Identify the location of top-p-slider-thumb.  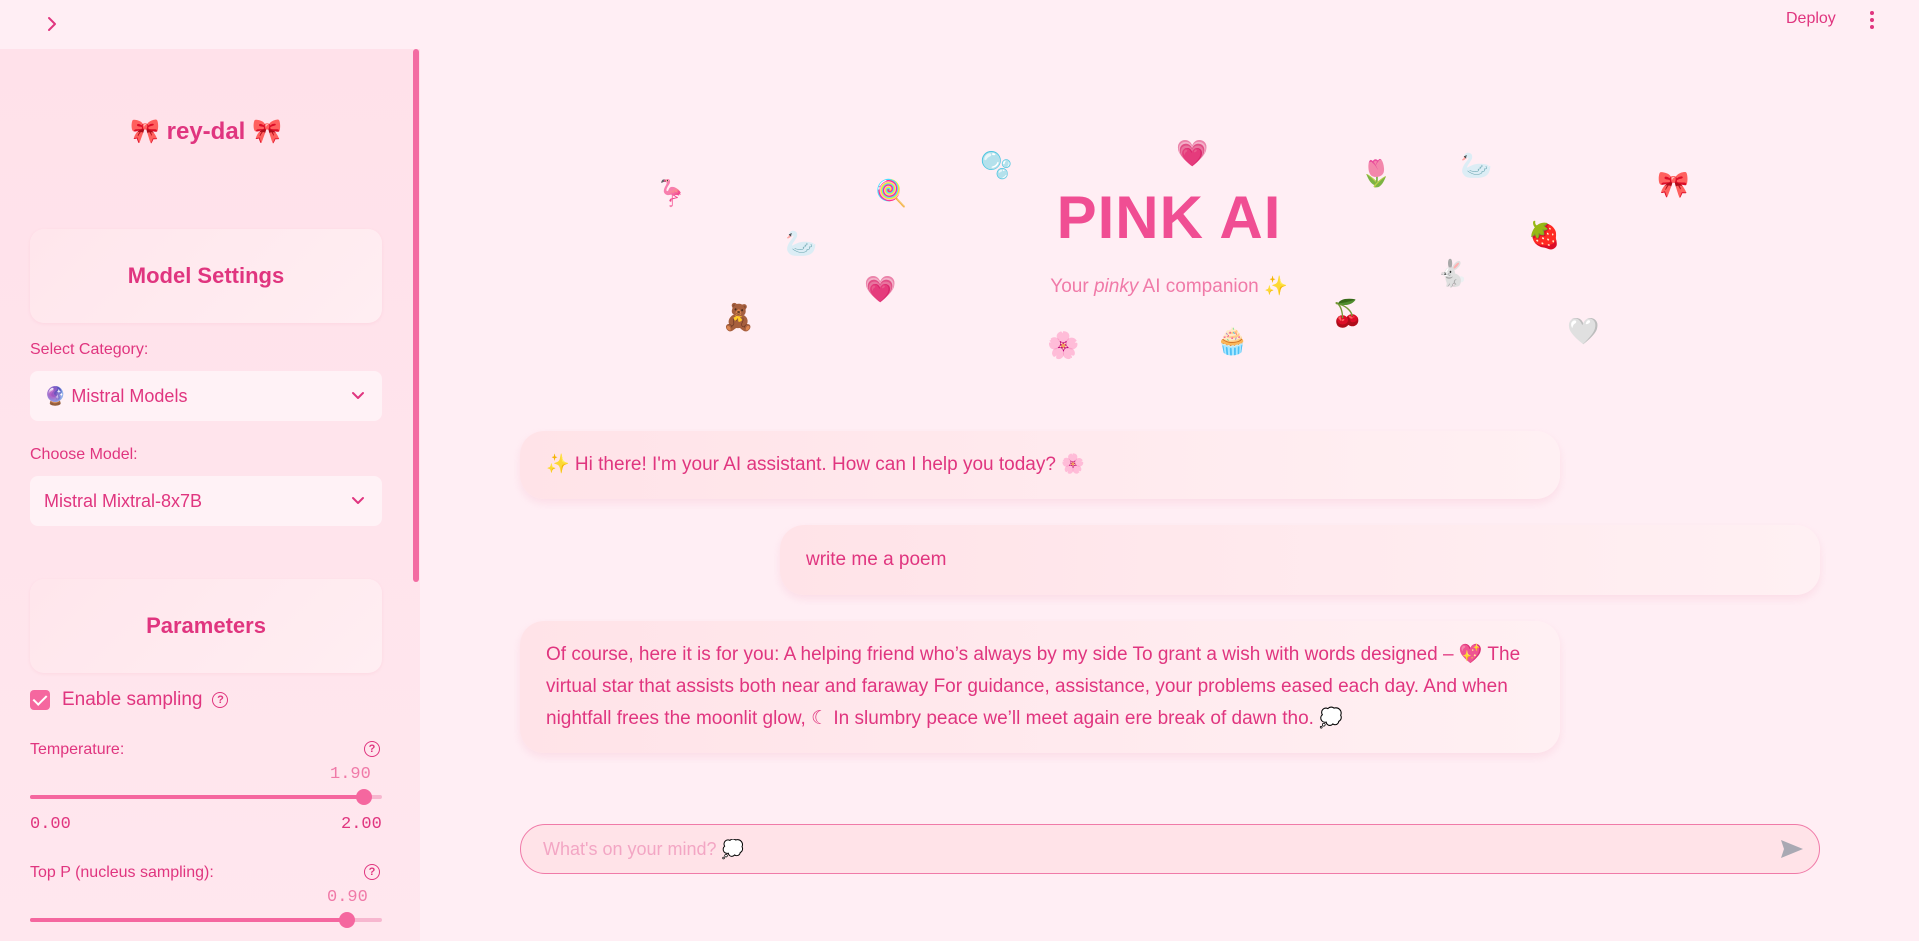
(346, 920).